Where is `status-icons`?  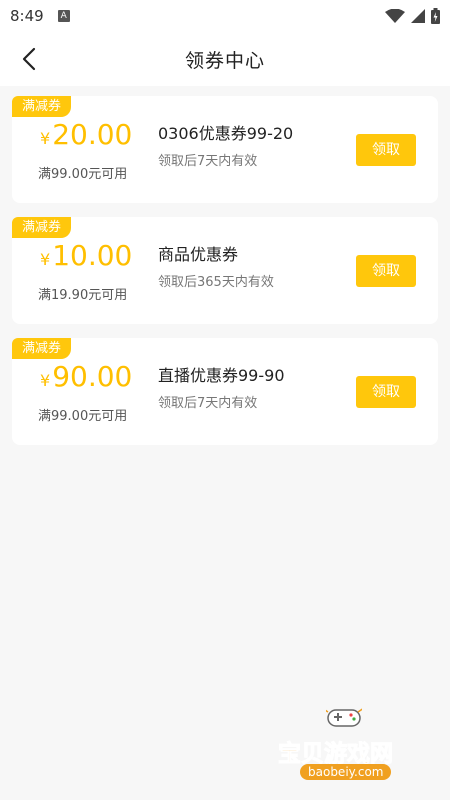 status-icons is located at coordinates (412, 16).